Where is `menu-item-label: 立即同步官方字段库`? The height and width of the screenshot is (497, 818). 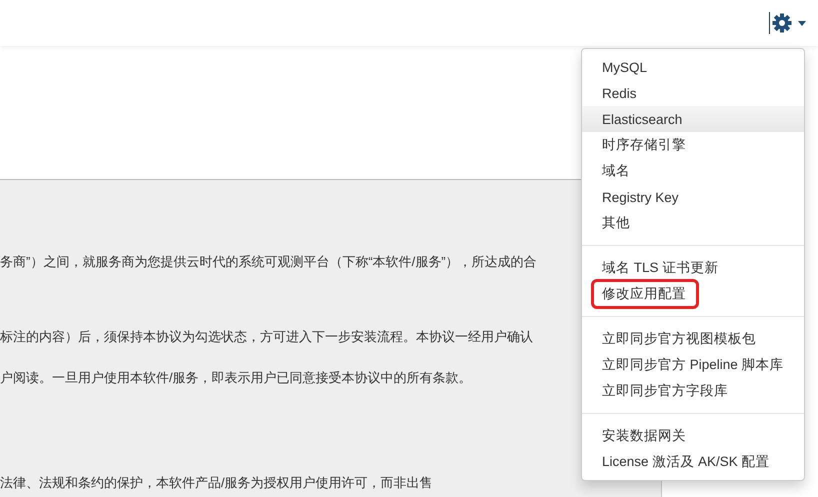 menu-item-label: 立即同步官方字段库 is located at coordinates (665, 391).